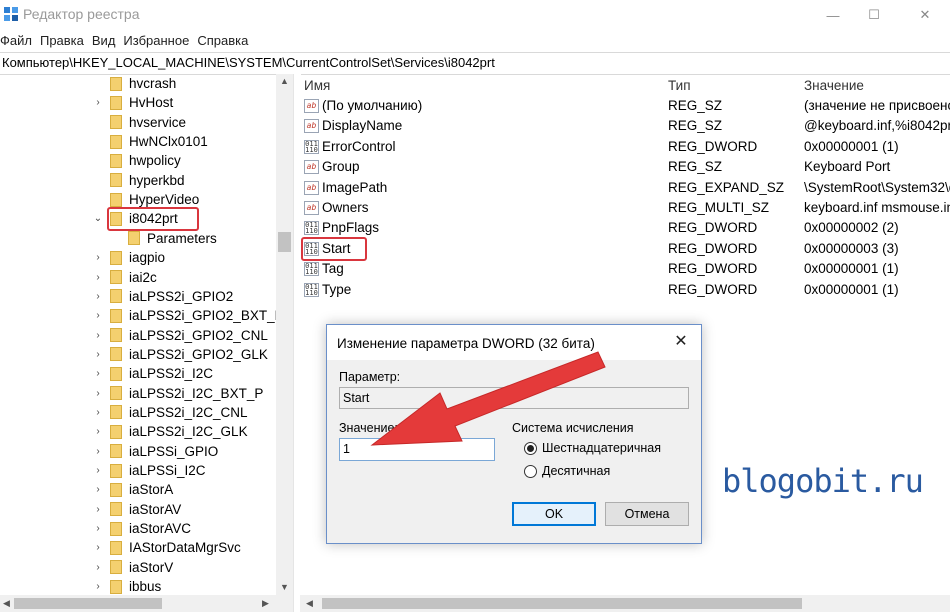 Image resolution: width=950 pixels, height=612 pixels. I want to click on tree-item: › iai2c, so click(124, 277).